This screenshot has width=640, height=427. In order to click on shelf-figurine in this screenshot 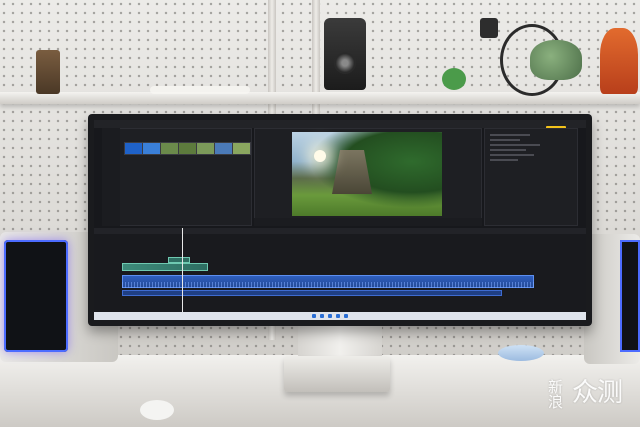, I will do `click(48, 72)`.